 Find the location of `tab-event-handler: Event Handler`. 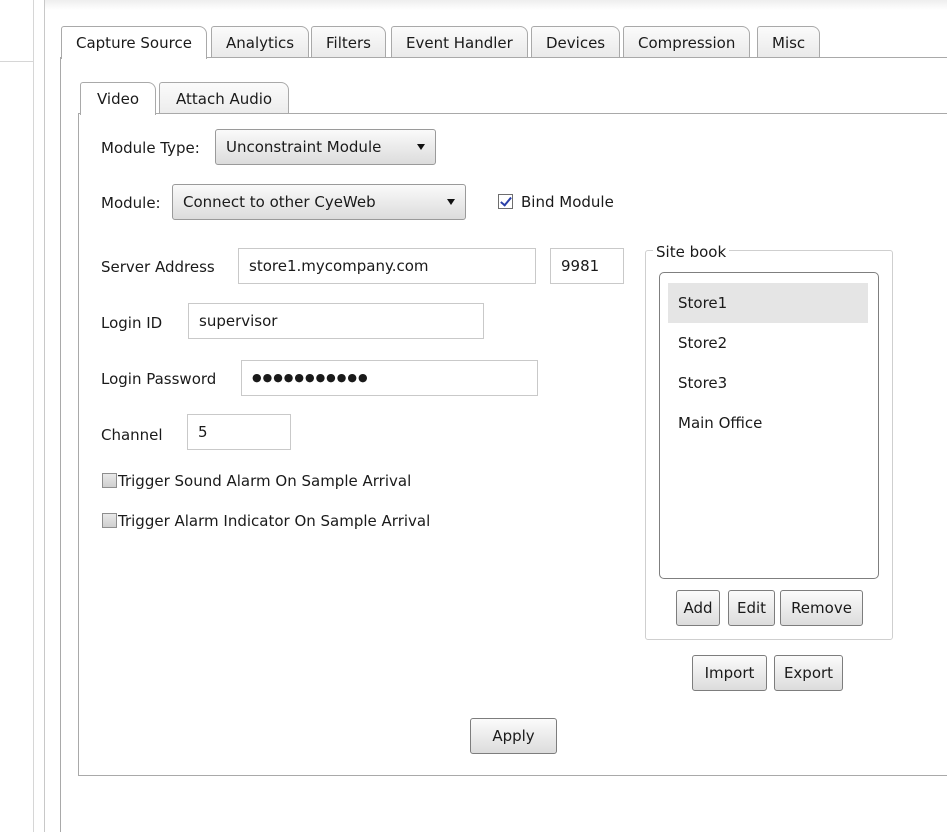

tab-event-handler: Event Handler is located at coordinates (459, 42).